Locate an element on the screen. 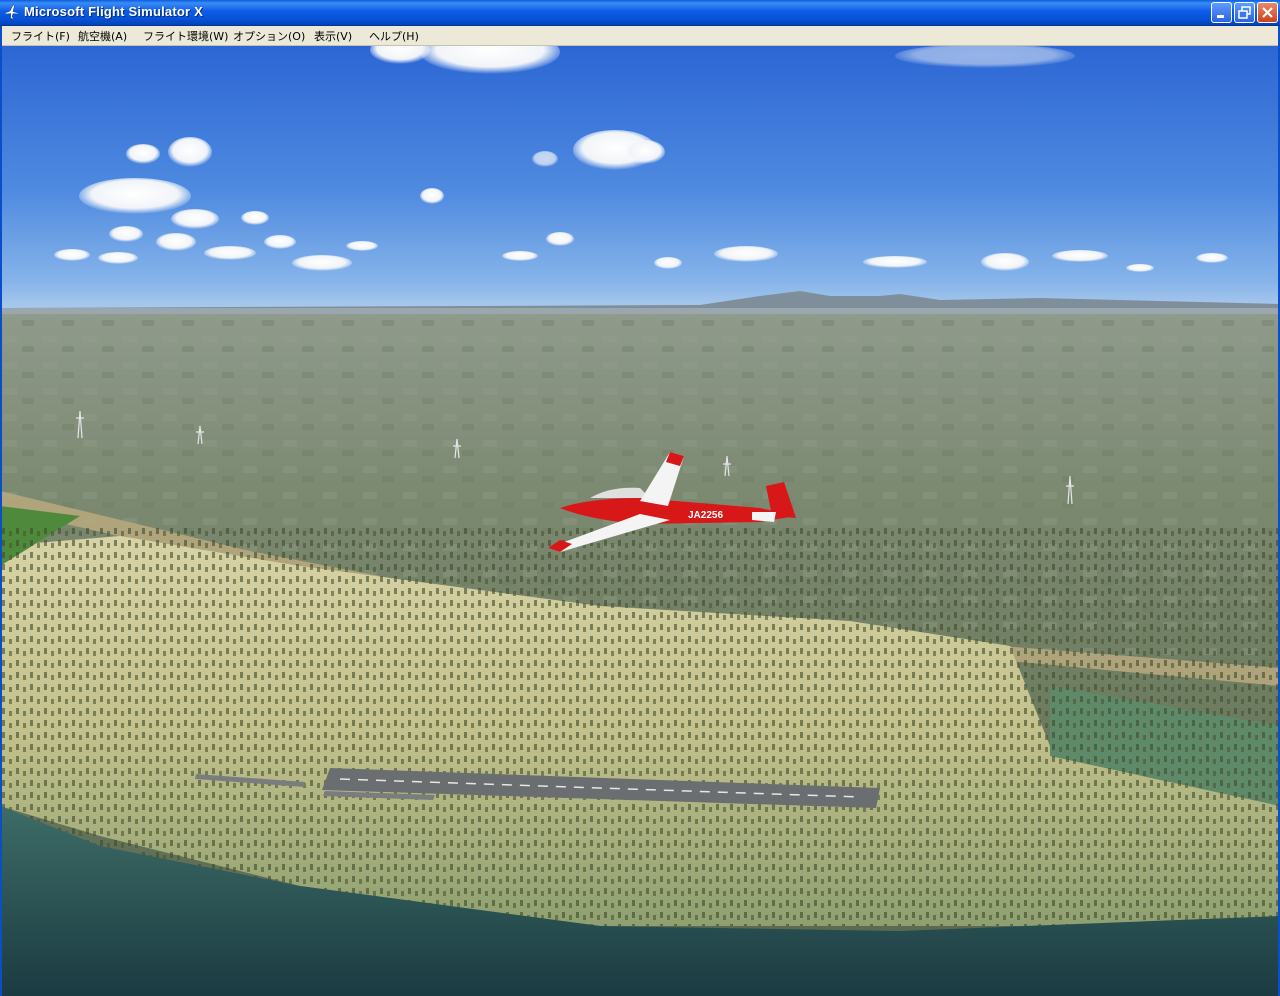 Image resolution: width=1280 pixels, height=996 pixels. minimize-icon is located at coordinates (1220, 16).